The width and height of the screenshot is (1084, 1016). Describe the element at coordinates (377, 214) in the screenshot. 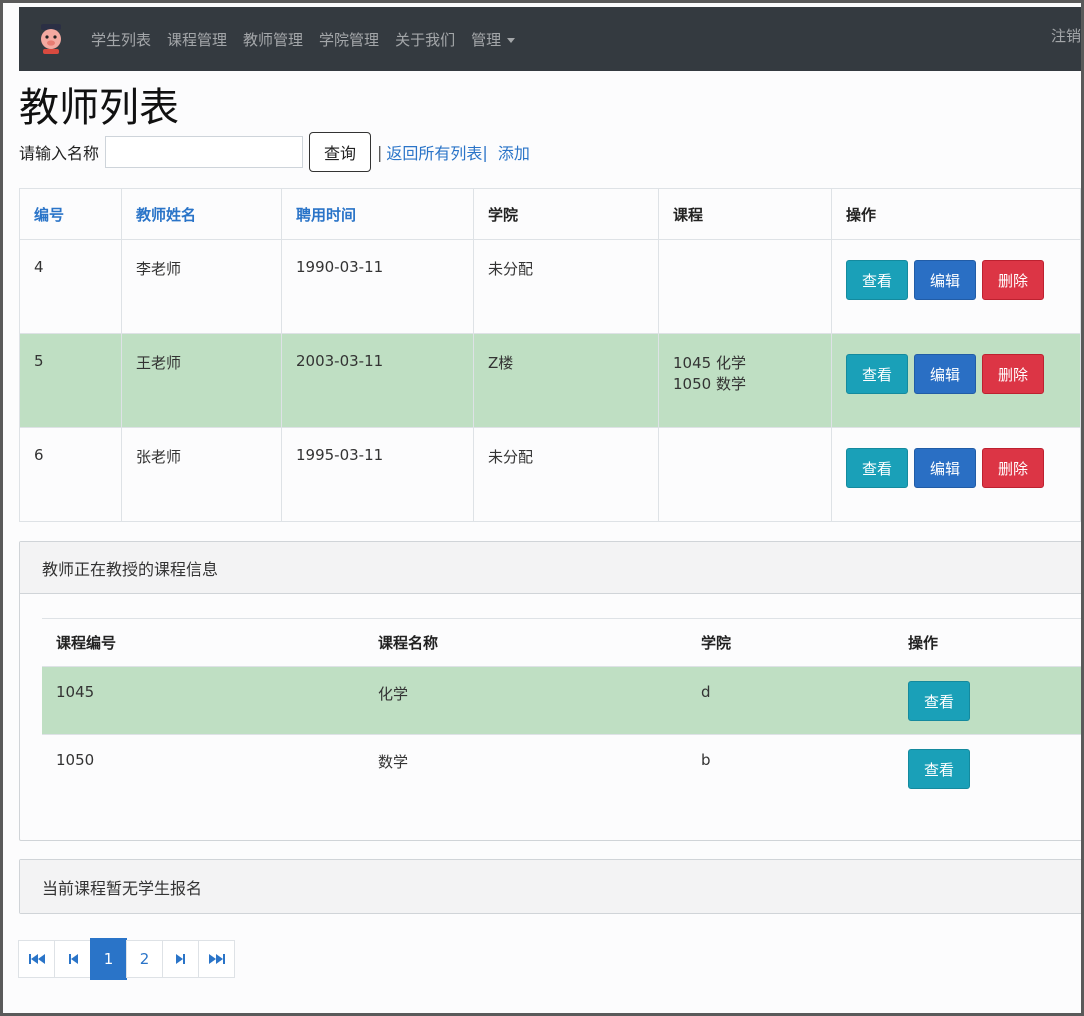

I see `header-hire-date: 聘用时间` at that location.